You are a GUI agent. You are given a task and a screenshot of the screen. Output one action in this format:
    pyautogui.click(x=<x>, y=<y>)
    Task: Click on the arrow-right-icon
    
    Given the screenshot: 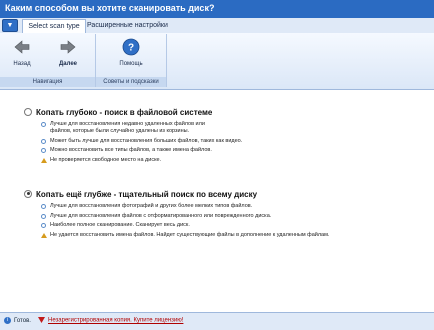 What is the action you would take?
    pyautogui.click(x=68, y=47)
    